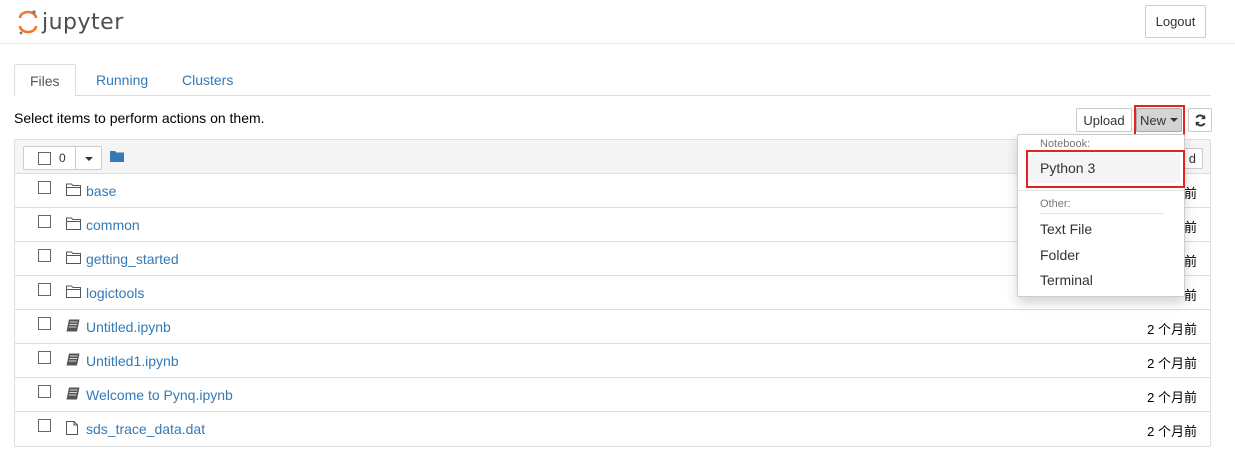  Describe the element at coordinates (83, 22) in the screenshot. I see `logo-text: jupyter` at that location.